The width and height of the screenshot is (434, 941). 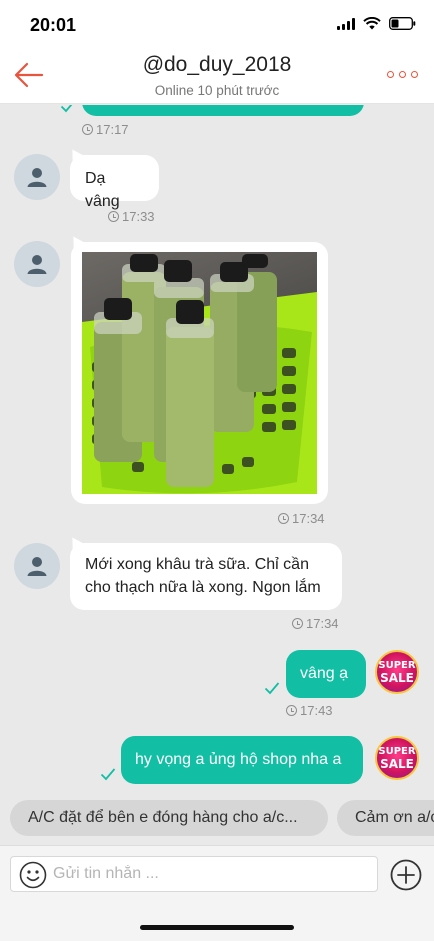 I want to click on page-title: @do_duy_2018, so click(x=217, y=64).